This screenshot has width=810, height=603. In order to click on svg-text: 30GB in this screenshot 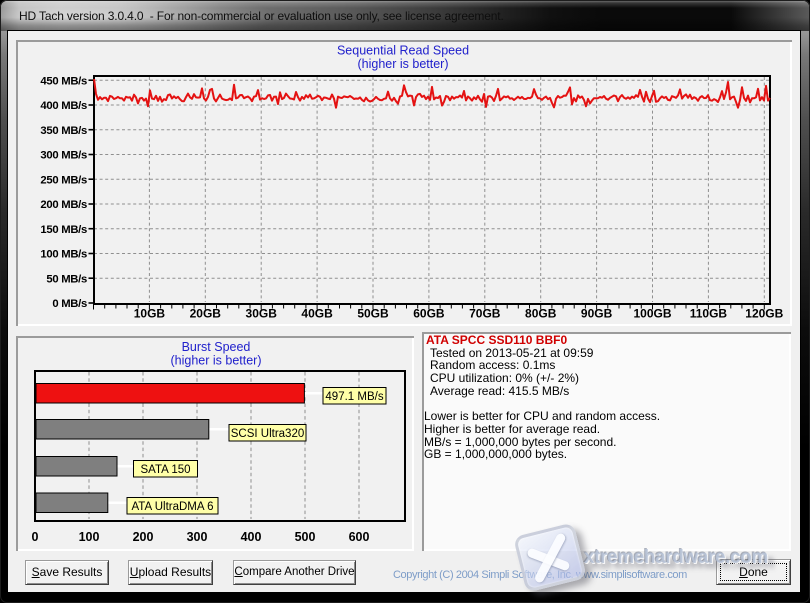, I will do `click(262, 314)`.